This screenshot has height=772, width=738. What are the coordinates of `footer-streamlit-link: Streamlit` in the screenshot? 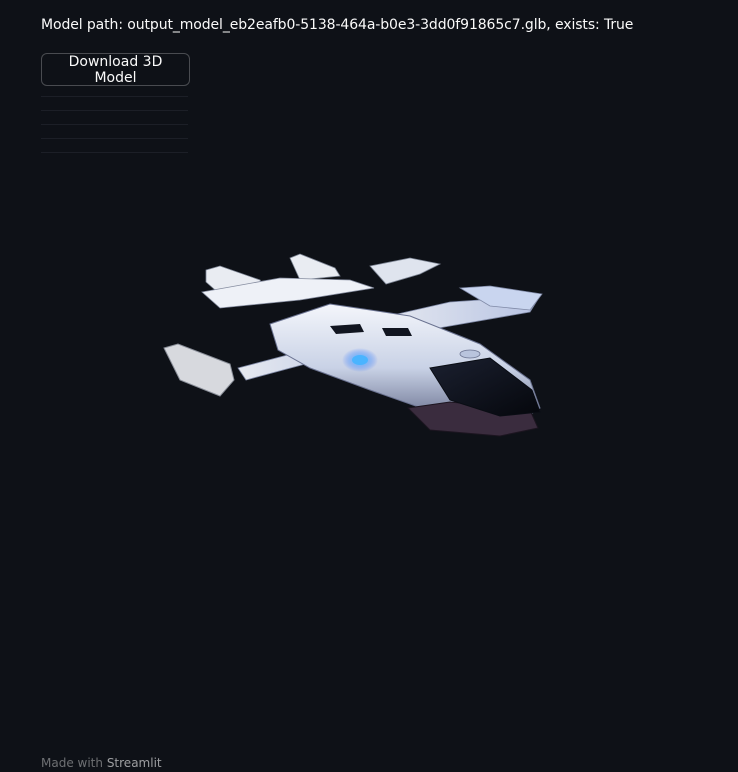 It's located at (134, 763).